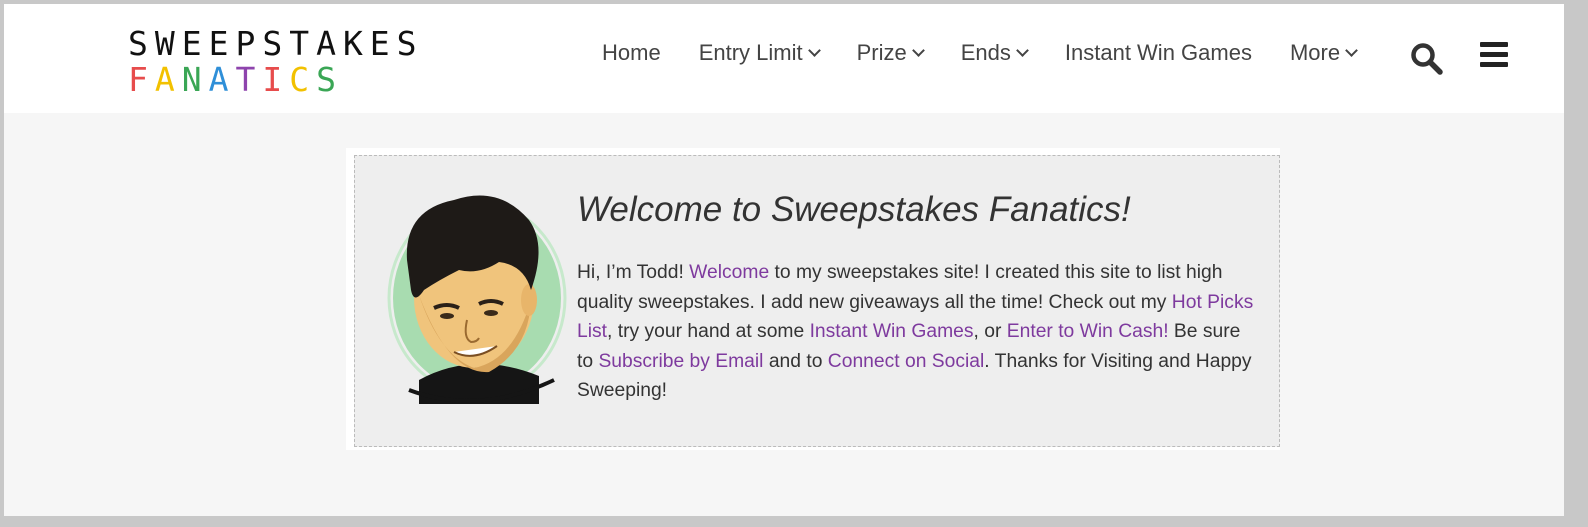 This screenshot has width=1588, height=527. Describe the element at coordinates (473, 292) in the screenshot. I see `avatar` at that location.